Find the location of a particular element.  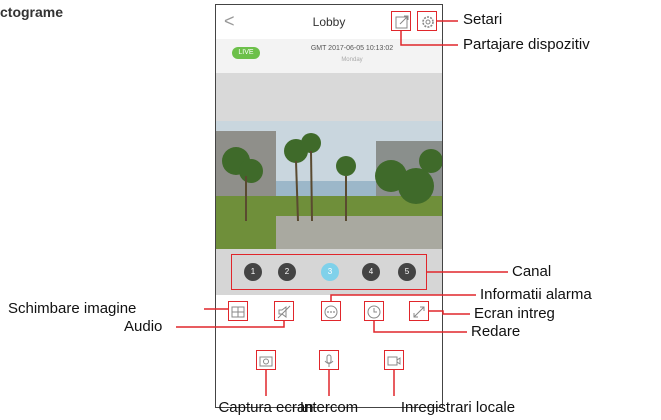

label-canal: Canal is located at coordinates (532, 271).